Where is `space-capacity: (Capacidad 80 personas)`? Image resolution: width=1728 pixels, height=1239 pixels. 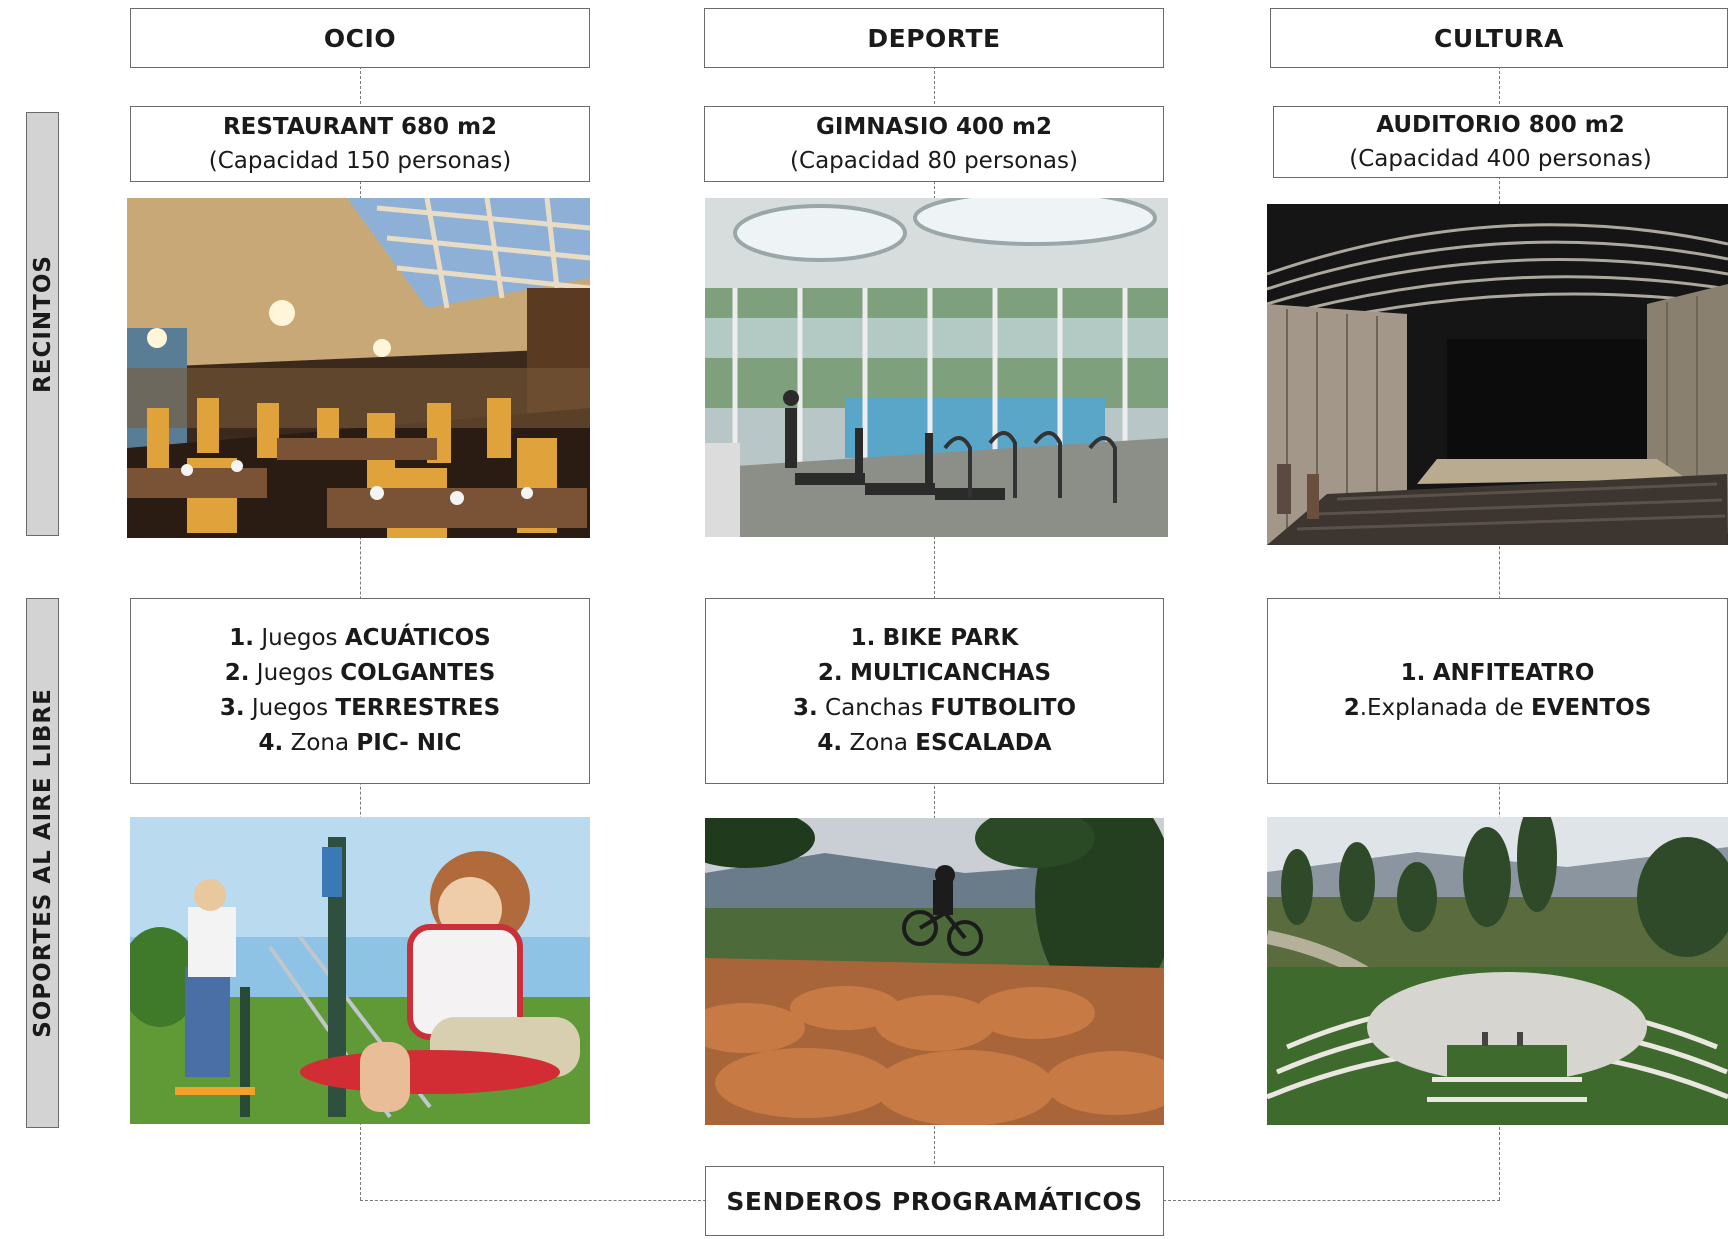 space-capacity: (Capacidad 80 personas) is located at coordinates (934, 161).